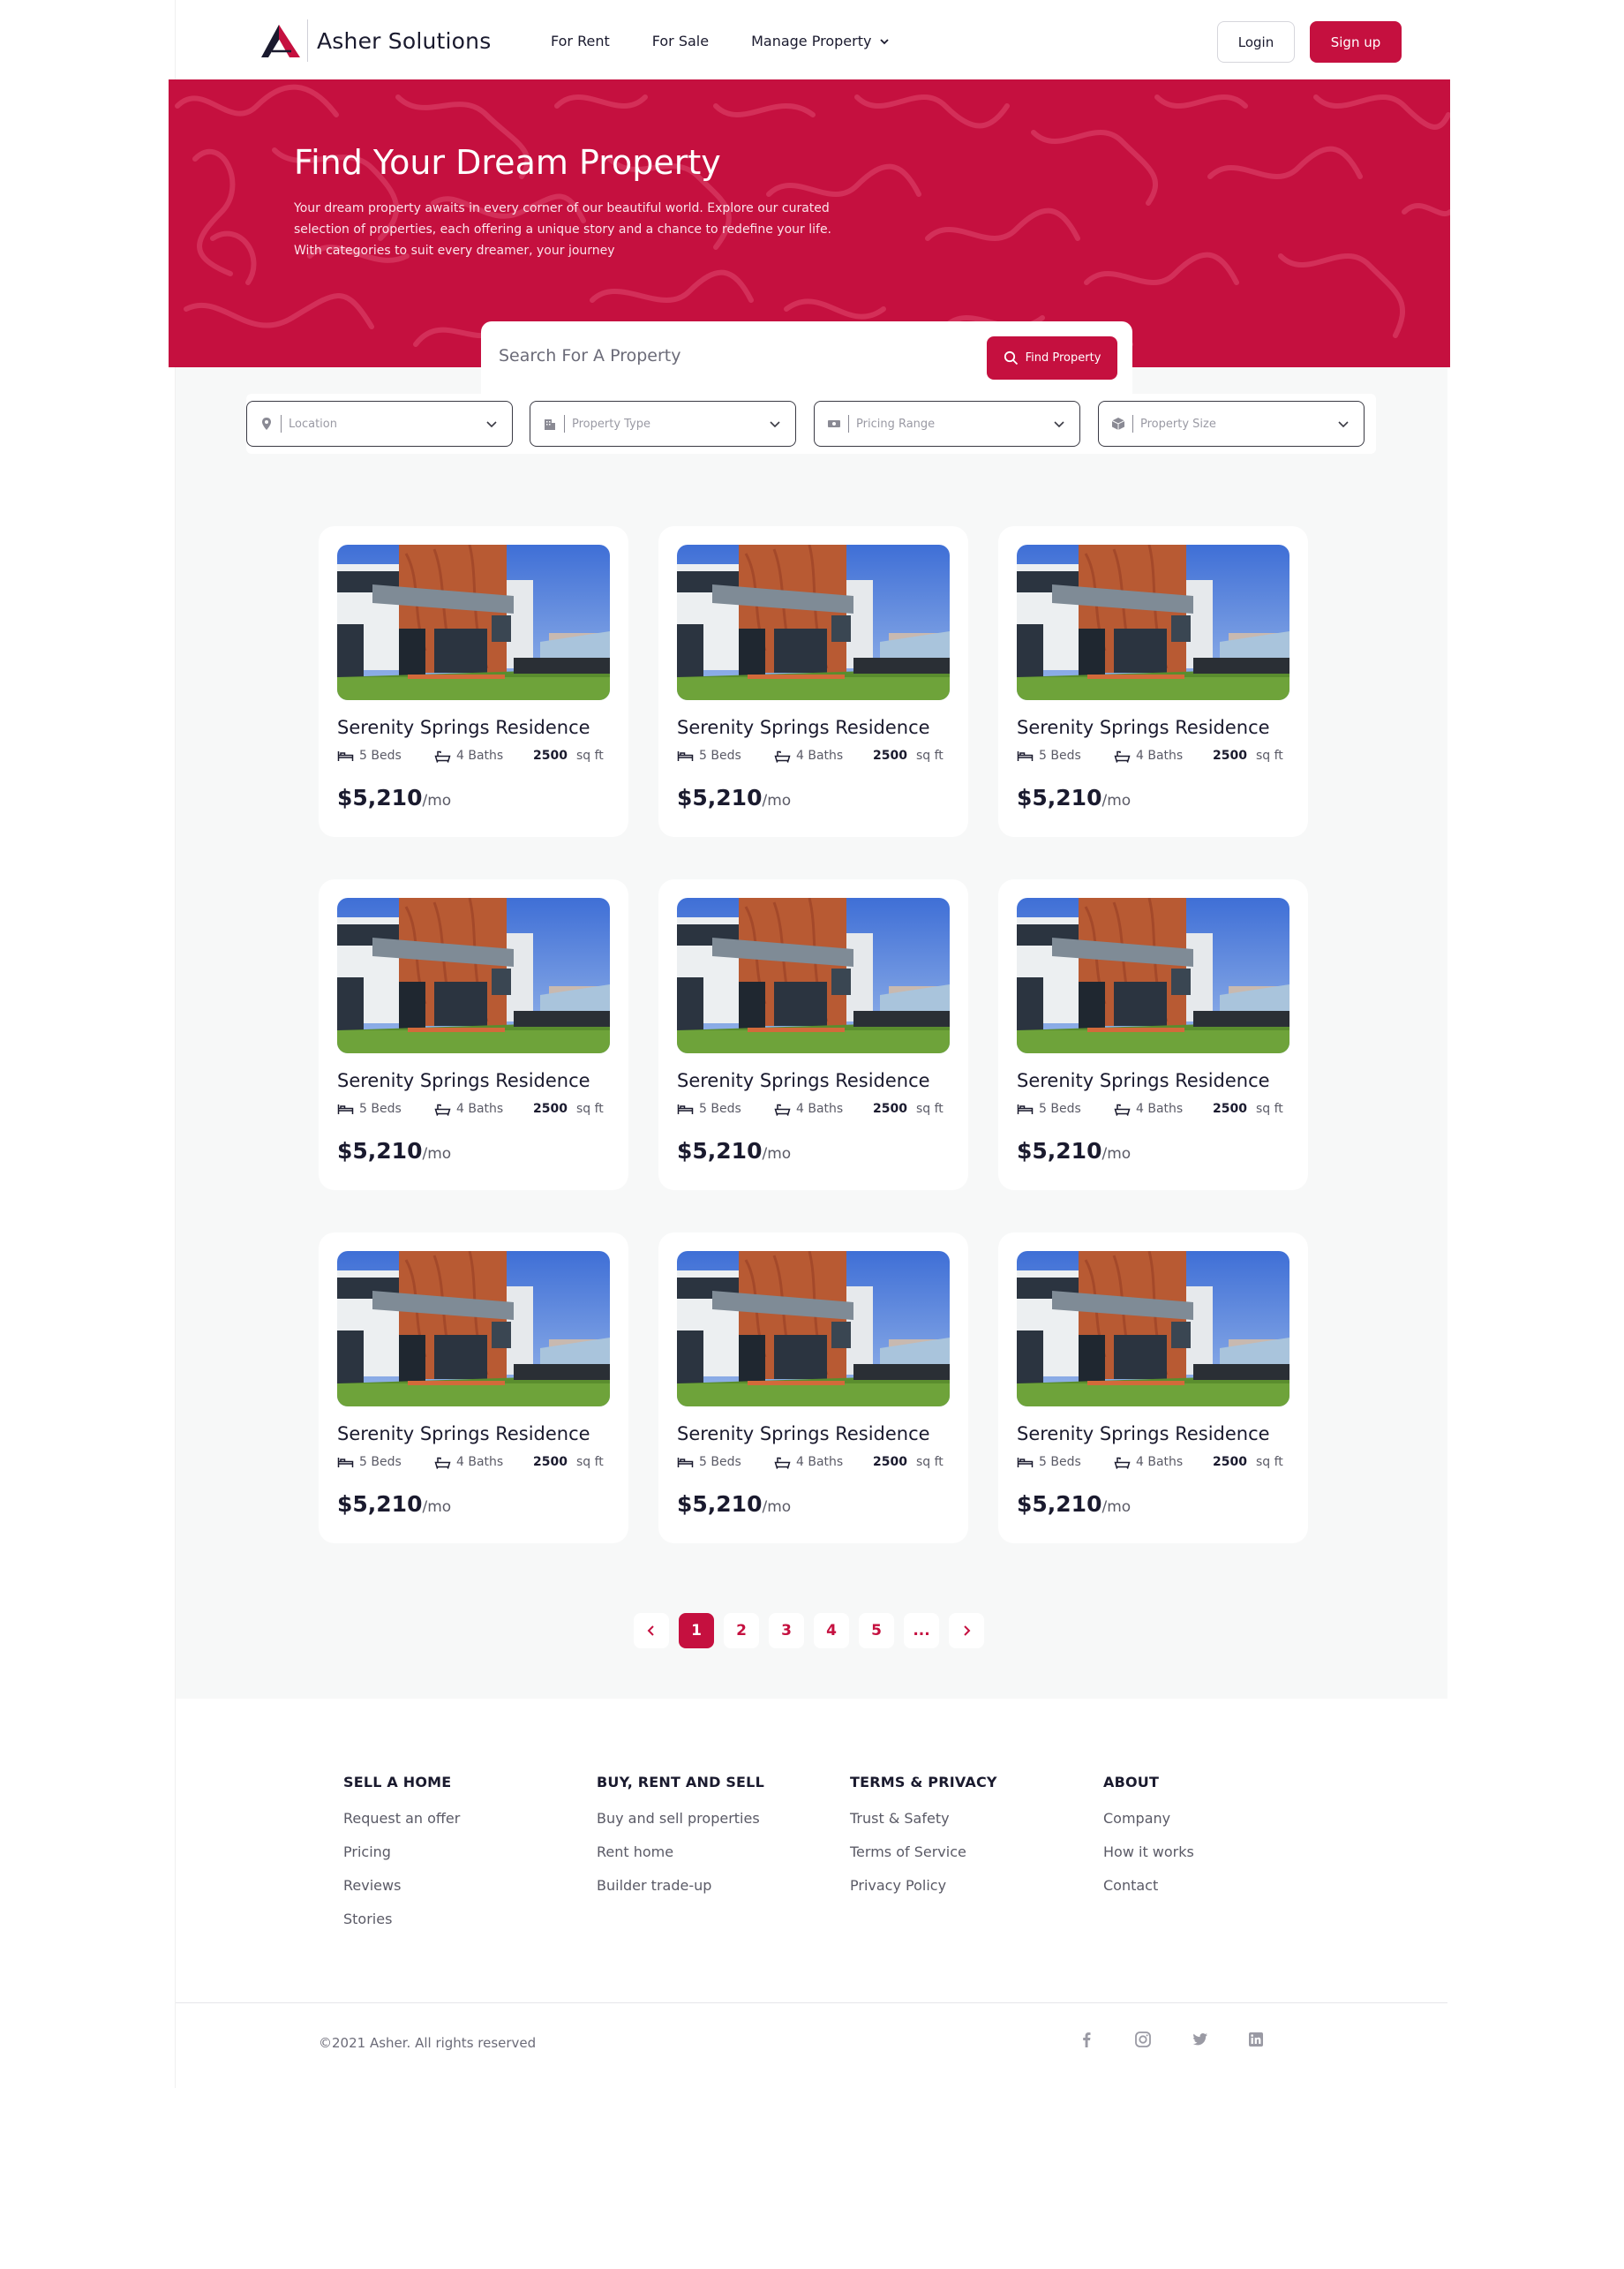 This screenshot has width=1624, height=2269. What do you see at coordinates (1011, 358) in the screenshot?
I see `search-icon` at bounding box center [1011, 358].